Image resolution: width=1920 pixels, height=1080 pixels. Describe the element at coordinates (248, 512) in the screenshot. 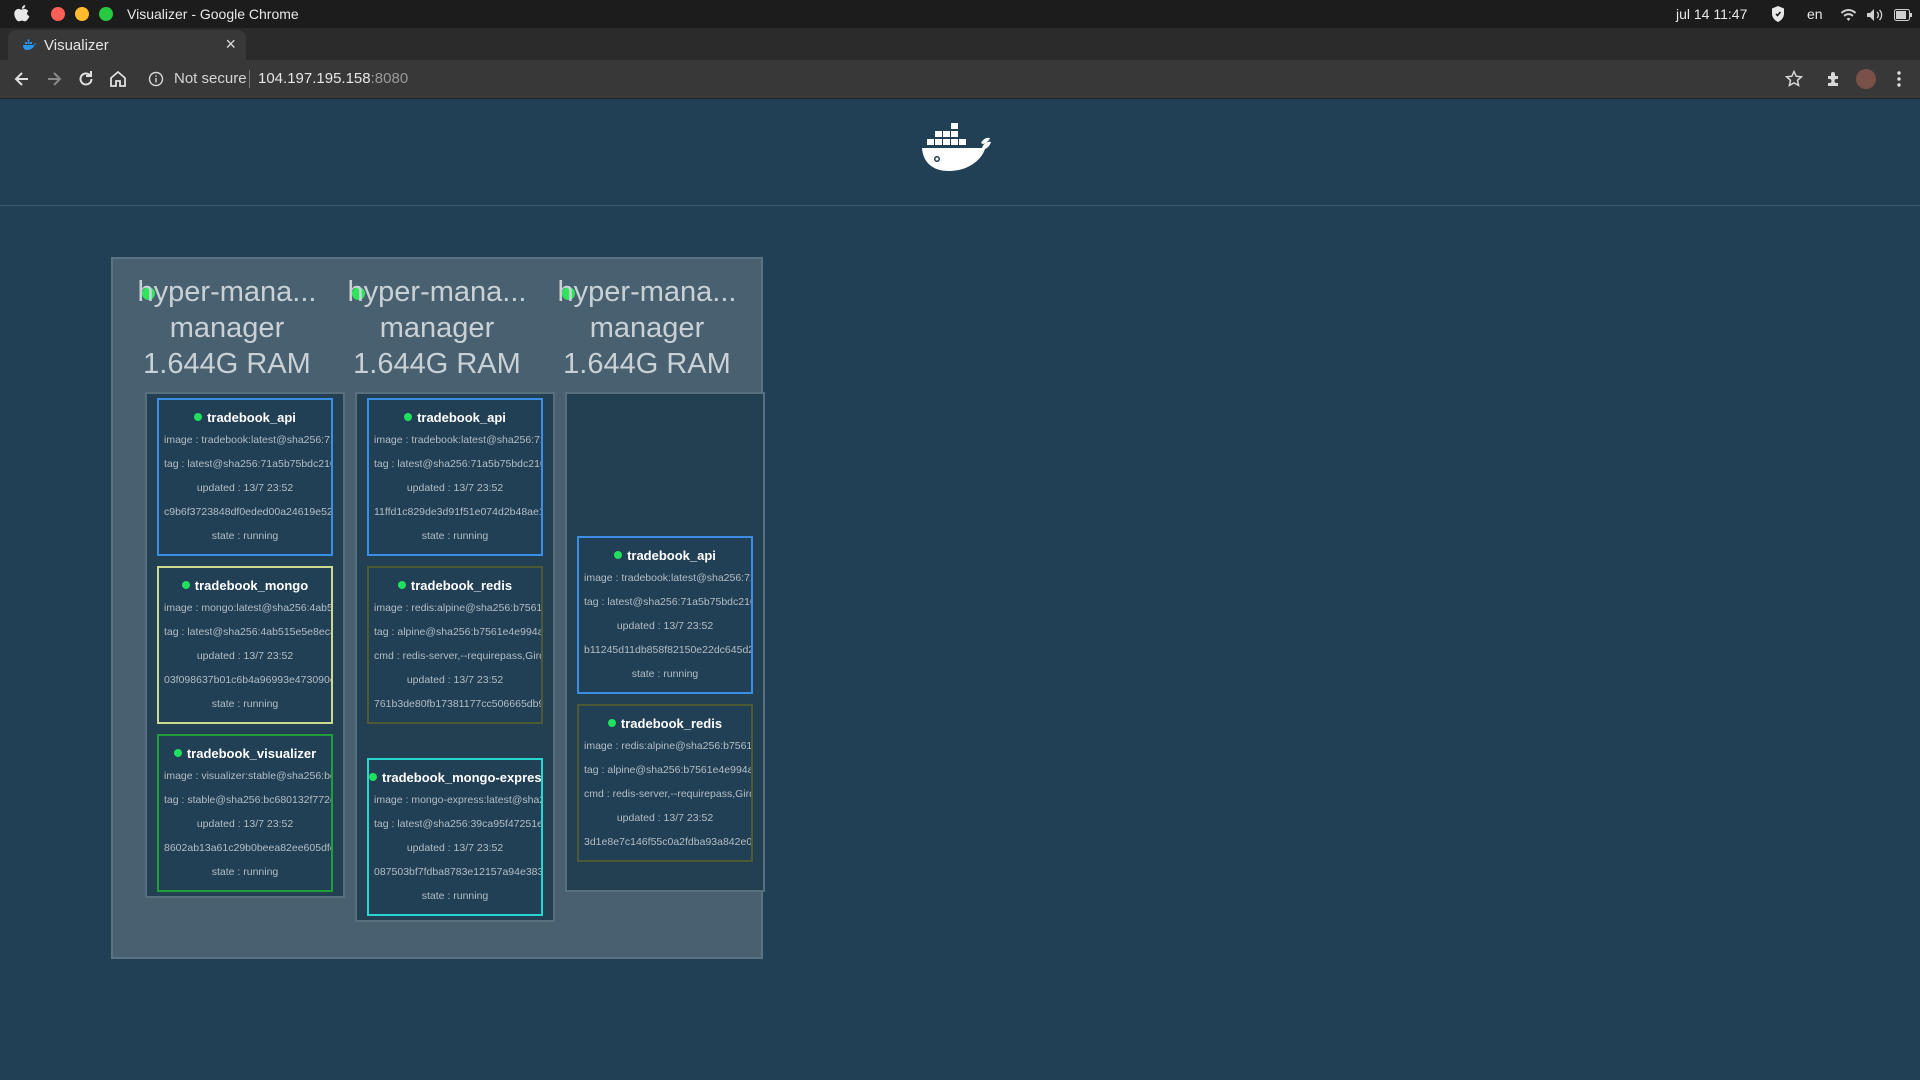

I see `task-detail-line: c9b6f3723848df0eded00a24619e52` at that location.